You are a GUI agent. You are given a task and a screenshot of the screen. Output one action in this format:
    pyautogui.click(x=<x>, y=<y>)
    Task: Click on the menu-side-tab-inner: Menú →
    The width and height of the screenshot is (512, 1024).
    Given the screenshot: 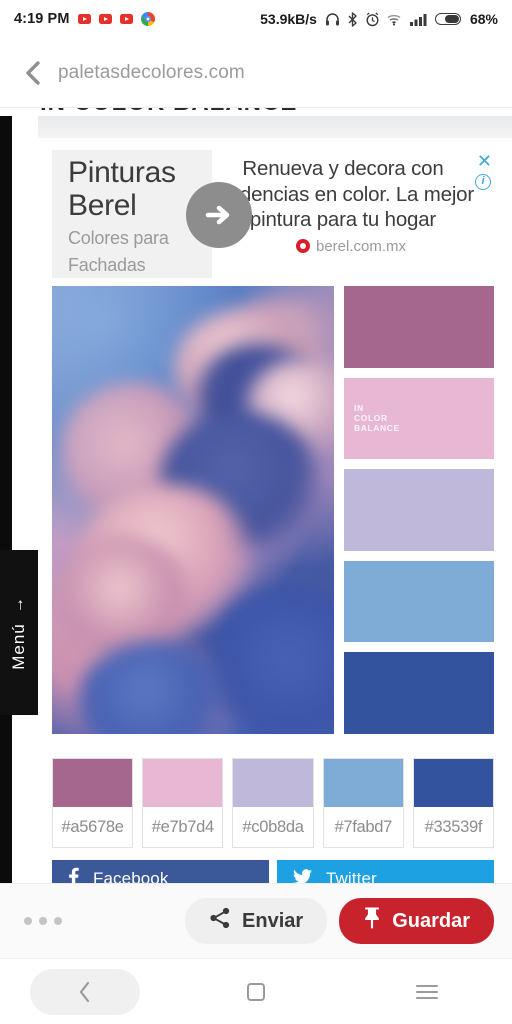 What is the action you would take?
    pyautogui.click(x=19, y=633)
    